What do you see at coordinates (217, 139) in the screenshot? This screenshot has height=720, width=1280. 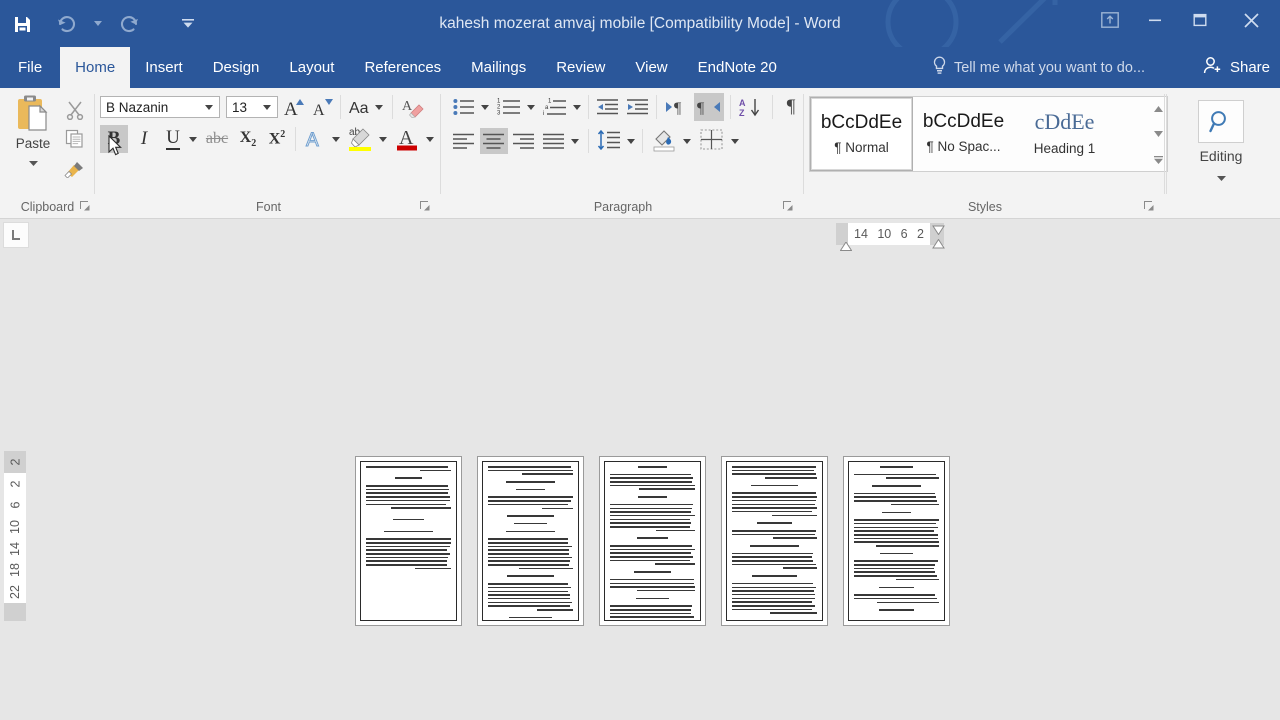 I see `strikethrough-button: abc` at bounding box center [217, 139].